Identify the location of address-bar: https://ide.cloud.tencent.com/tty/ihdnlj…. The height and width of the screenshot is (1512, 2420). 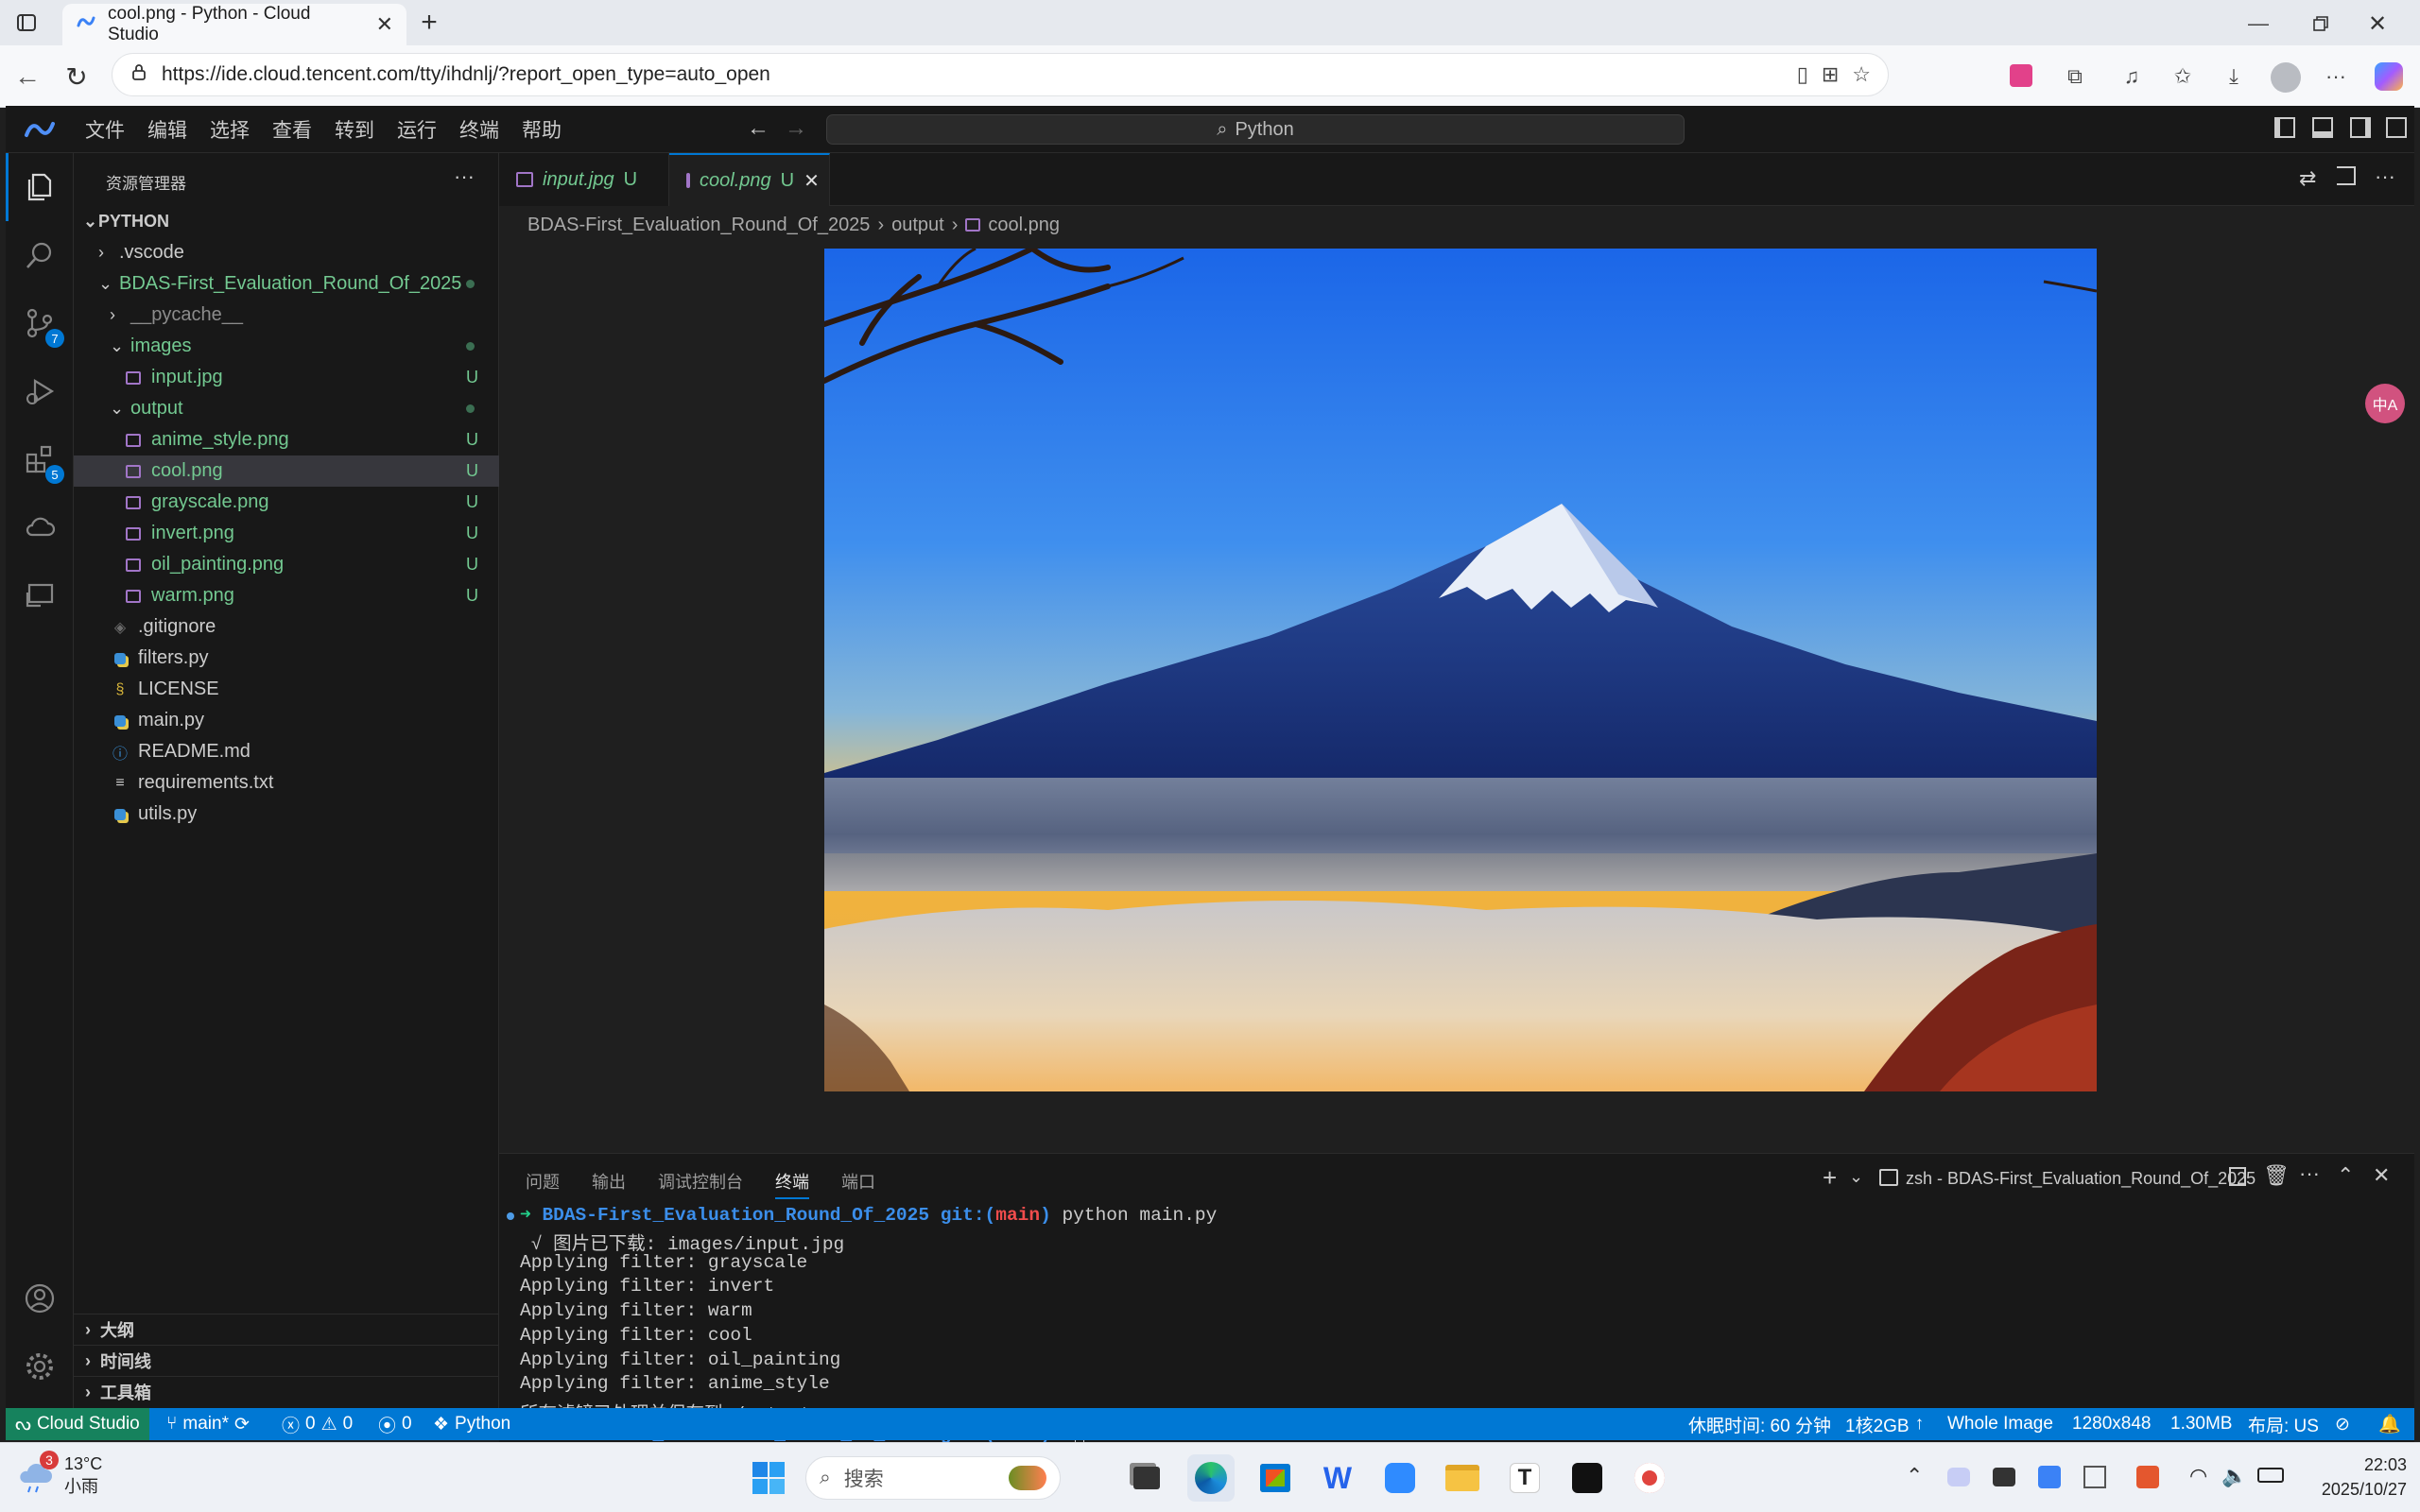
(1000, 74).